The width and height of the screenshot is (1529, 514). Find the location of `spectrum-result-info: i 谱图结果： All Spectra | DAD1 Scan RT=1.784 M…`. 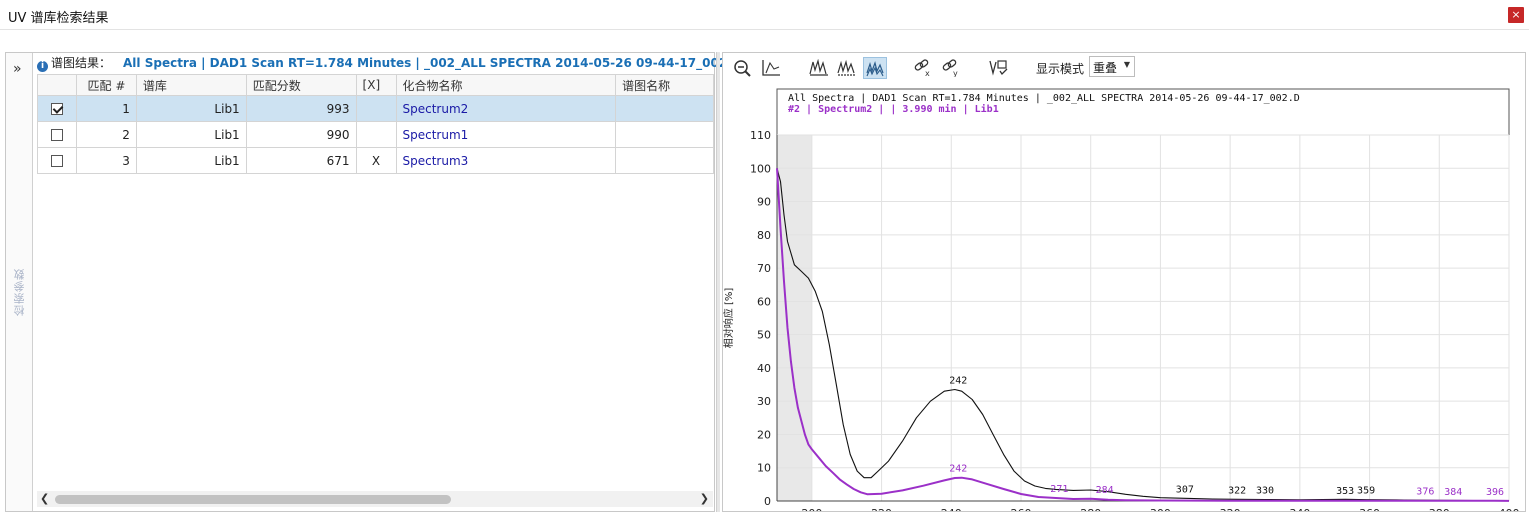

spectrum-result-info: i 谱图结果： All Spectra | DAD1 Scan RT=1.784 M… is located at coordinates (389, 63).